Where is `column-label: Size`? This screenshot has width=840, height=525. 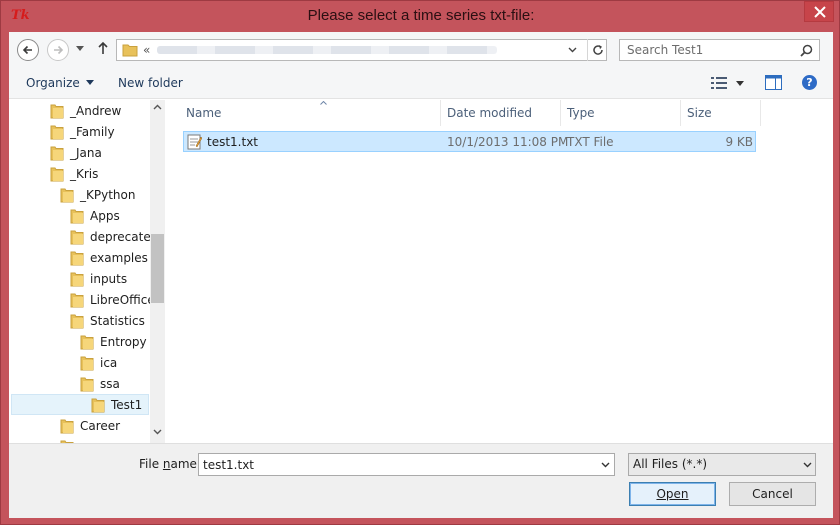
column-label: Size is located at coordinates (699, 113).